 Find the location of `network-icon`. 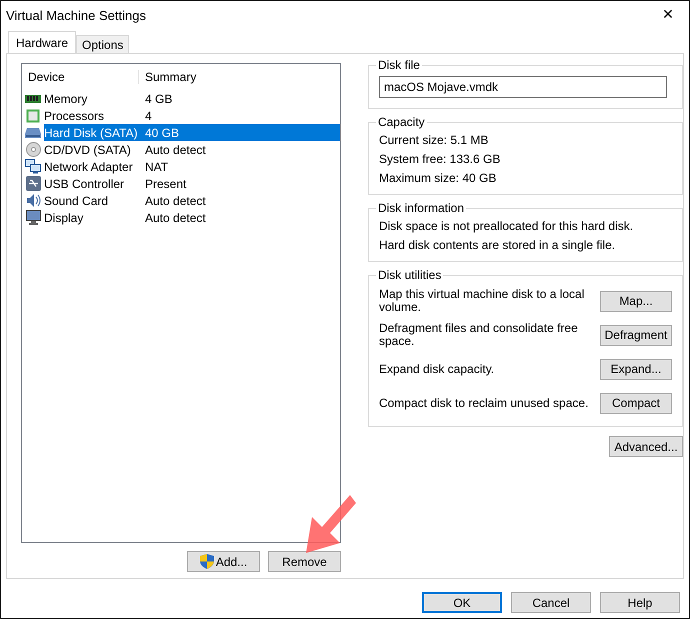

network-icon is located at coordinates (33, 166).